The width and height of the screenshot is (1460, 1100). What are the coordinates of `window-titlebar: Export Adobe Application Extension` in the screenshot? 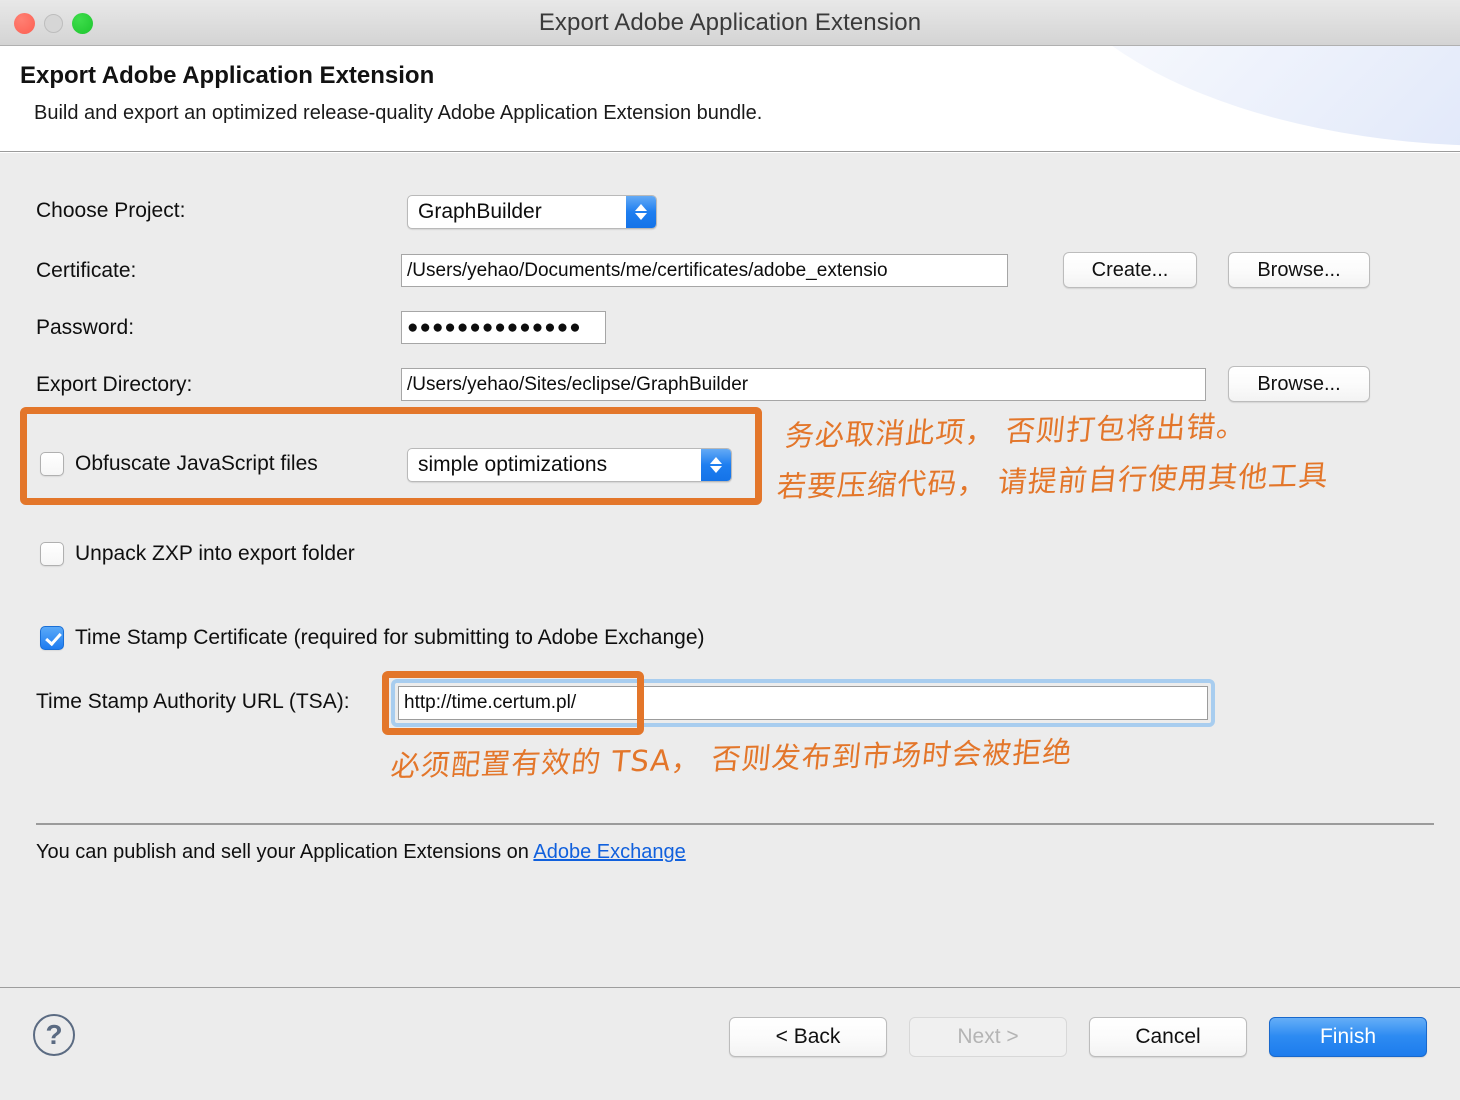 It's located at (730, 23).